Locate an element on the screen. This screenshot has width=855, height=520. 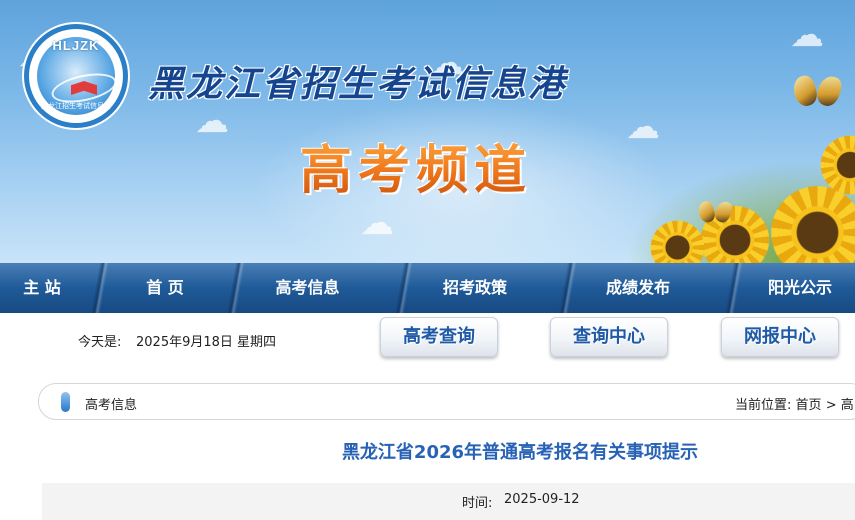
article-title: 黑龙江省2026年普通高考报名有关事项提示 is located at coordinates (520, 452).